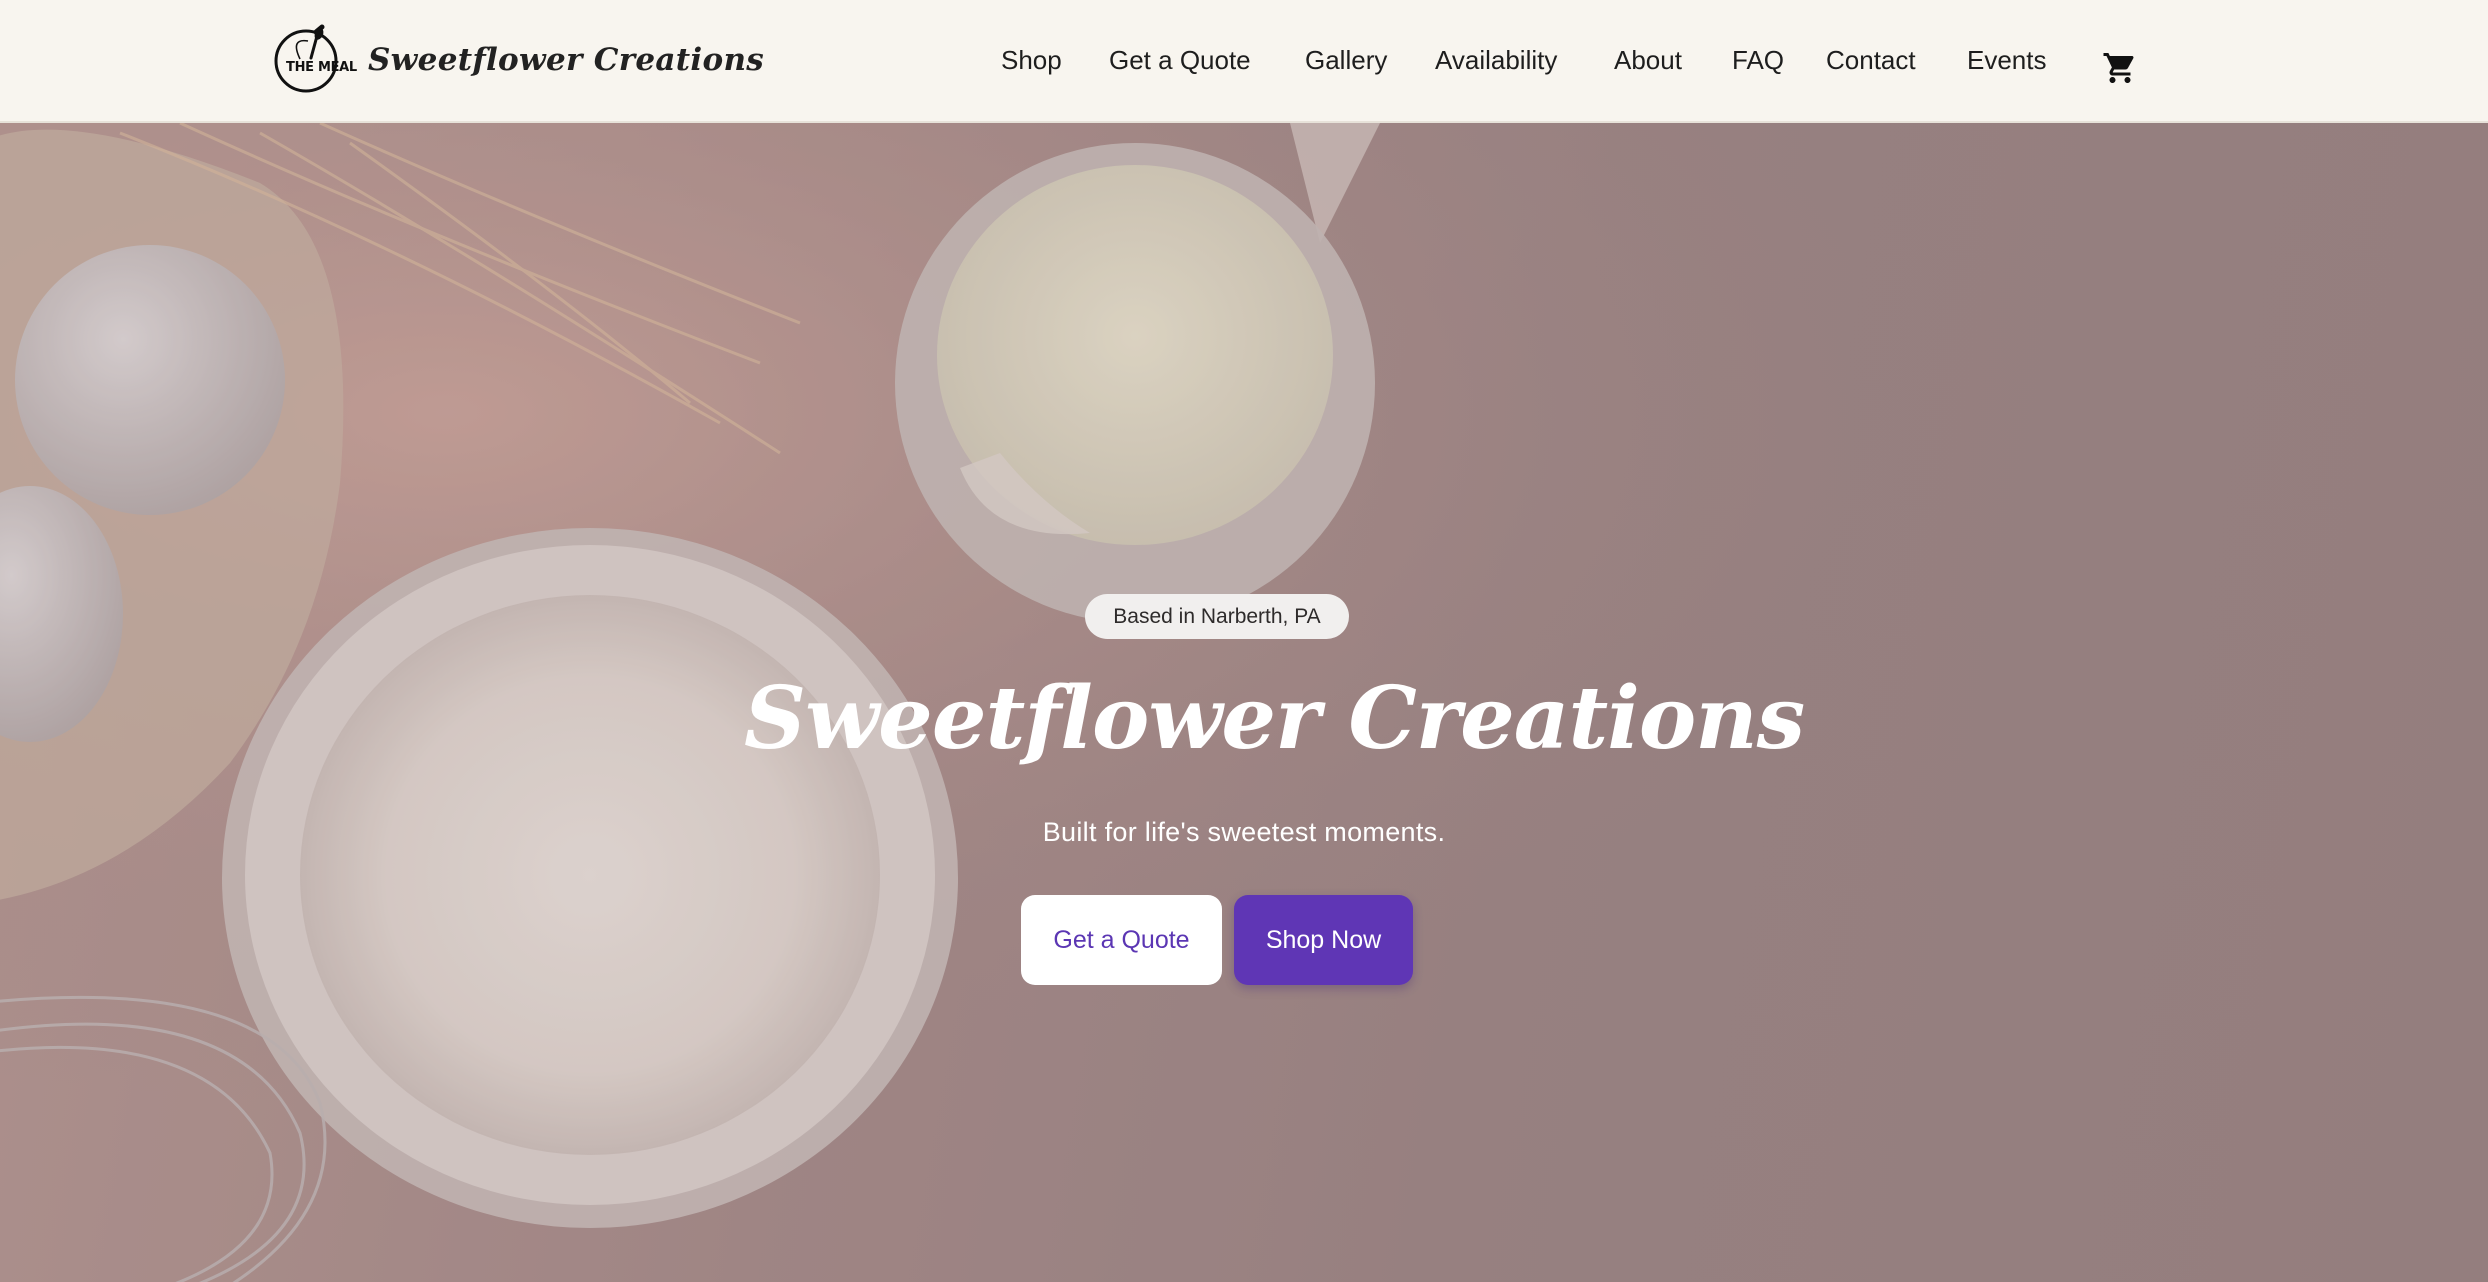 The width and height of the screenshot is (2488, 1282). I want to click on get-a-quote-button: Get a Quote, so click(1121, 940).